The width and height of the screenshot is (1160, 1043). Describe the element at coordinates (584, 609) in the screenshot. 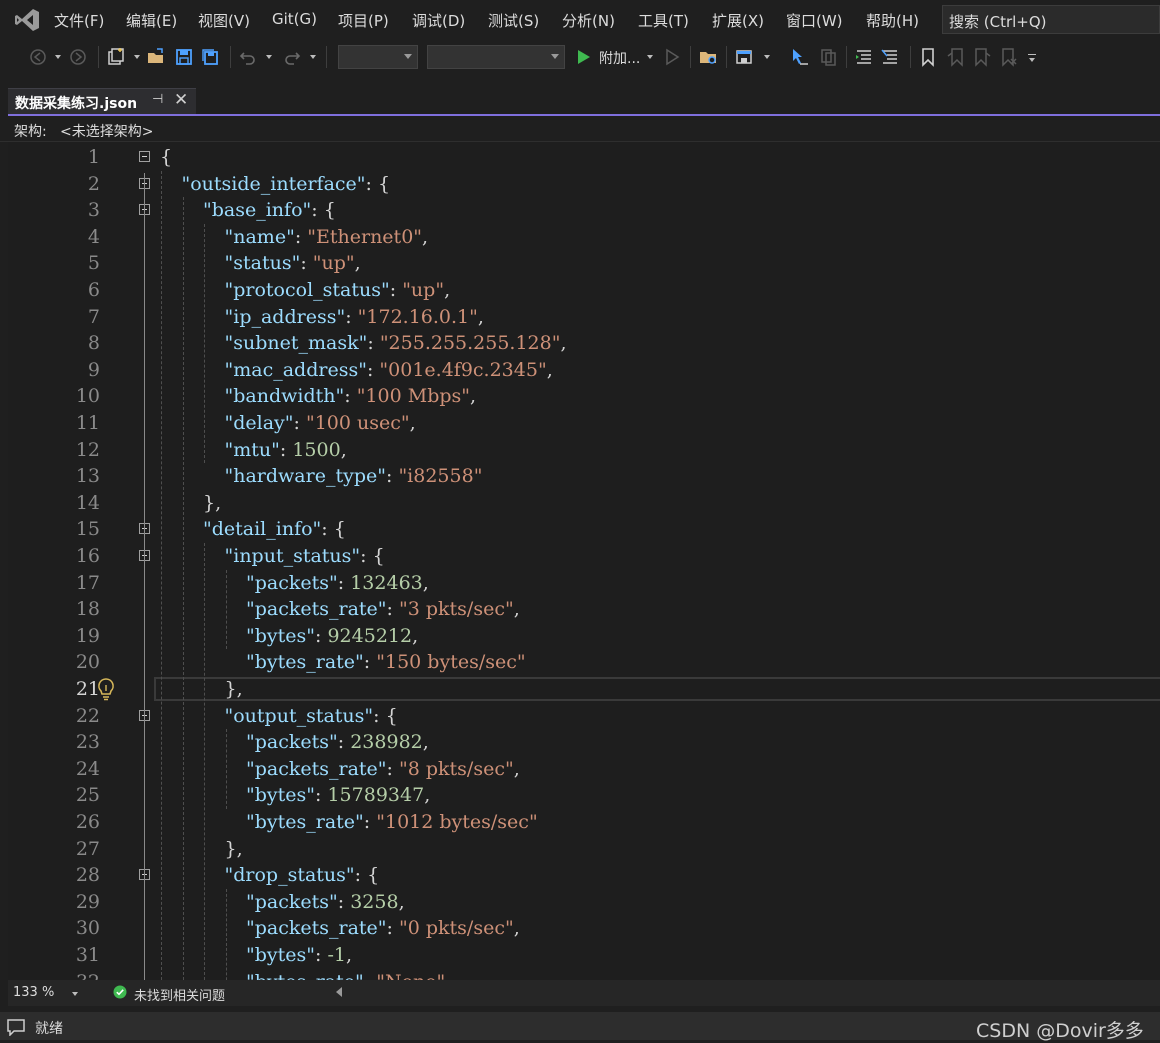

I see `code-line: 18 "packets_rate": "3 pkts/sec",` at that location.